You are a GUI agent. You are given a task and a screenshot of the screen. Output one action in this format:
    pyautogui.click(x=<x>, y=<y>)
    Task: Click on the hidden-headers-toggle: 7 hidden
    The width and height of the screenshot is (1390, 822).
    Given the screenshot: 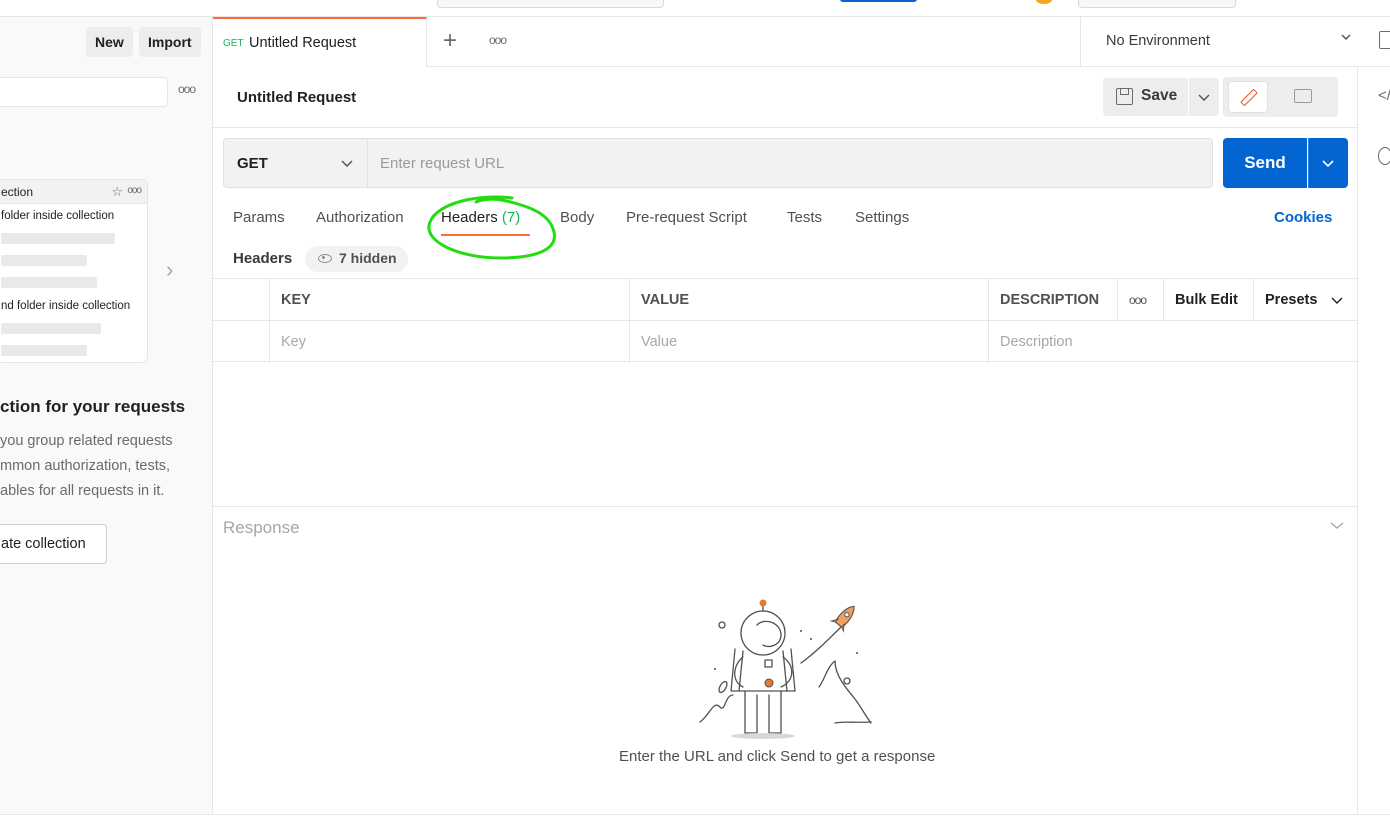 What is the action you would take?
    pyautogui.click(x=356, y=259)
    